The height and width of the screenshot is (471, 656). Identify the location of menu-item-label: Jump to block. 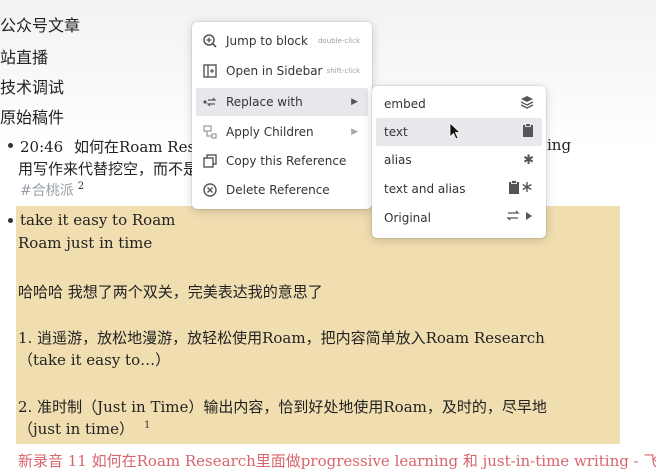
(267, 41).